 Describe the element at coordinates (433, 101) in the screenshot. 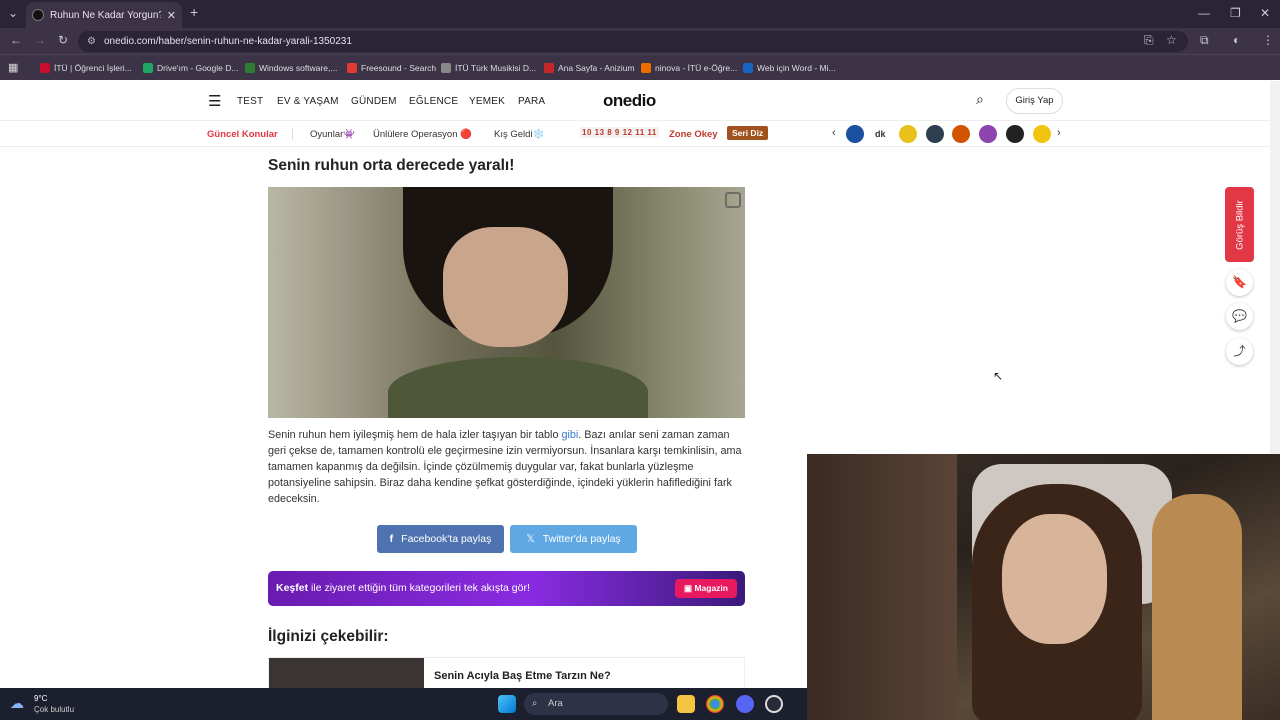

I see `nav-eglence: EĞLENCE` at that location.